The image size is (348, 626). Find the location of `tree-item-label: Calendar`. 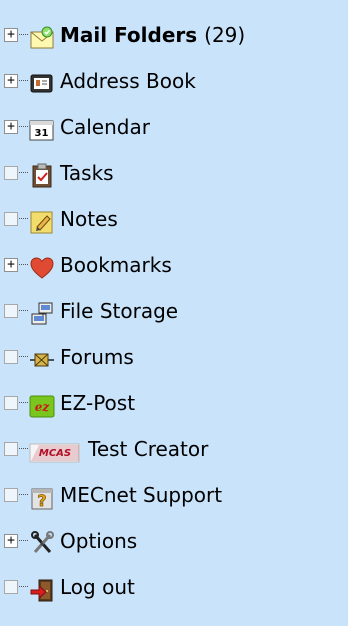

tree-item-label: Calendar is located at coordinates (105, 127).